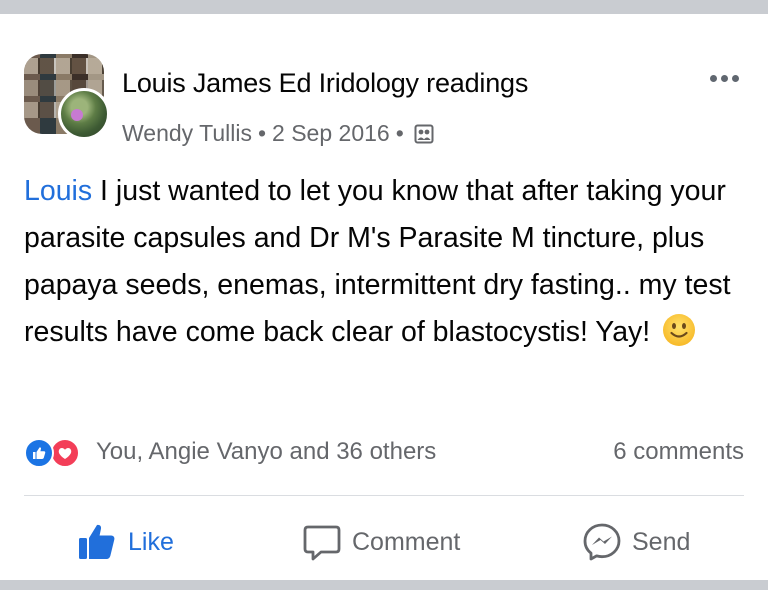 The image size is (768, 590). Describe the element at coordinates (724, 78) in the screenshot. I see `more-options-button` at that location.